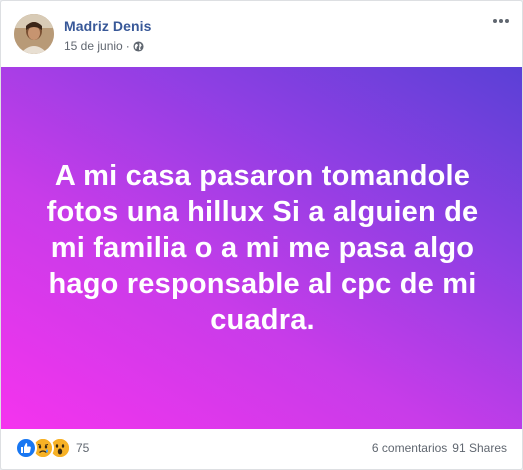 The height and width of the screenshot is (470, 523). What do you see at coordinates (83, 448) in the screenshot?
I see `reaction-count: 75` at bounding box center [83, 448].